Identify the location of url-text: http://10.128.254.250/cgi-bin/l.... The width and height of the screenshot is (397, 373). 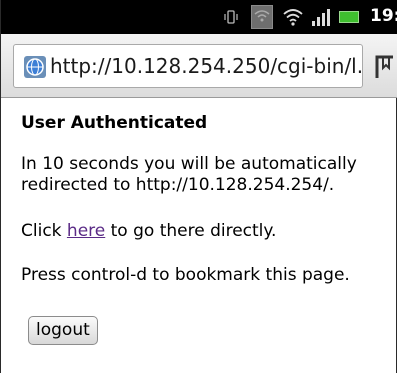
(206, 66).